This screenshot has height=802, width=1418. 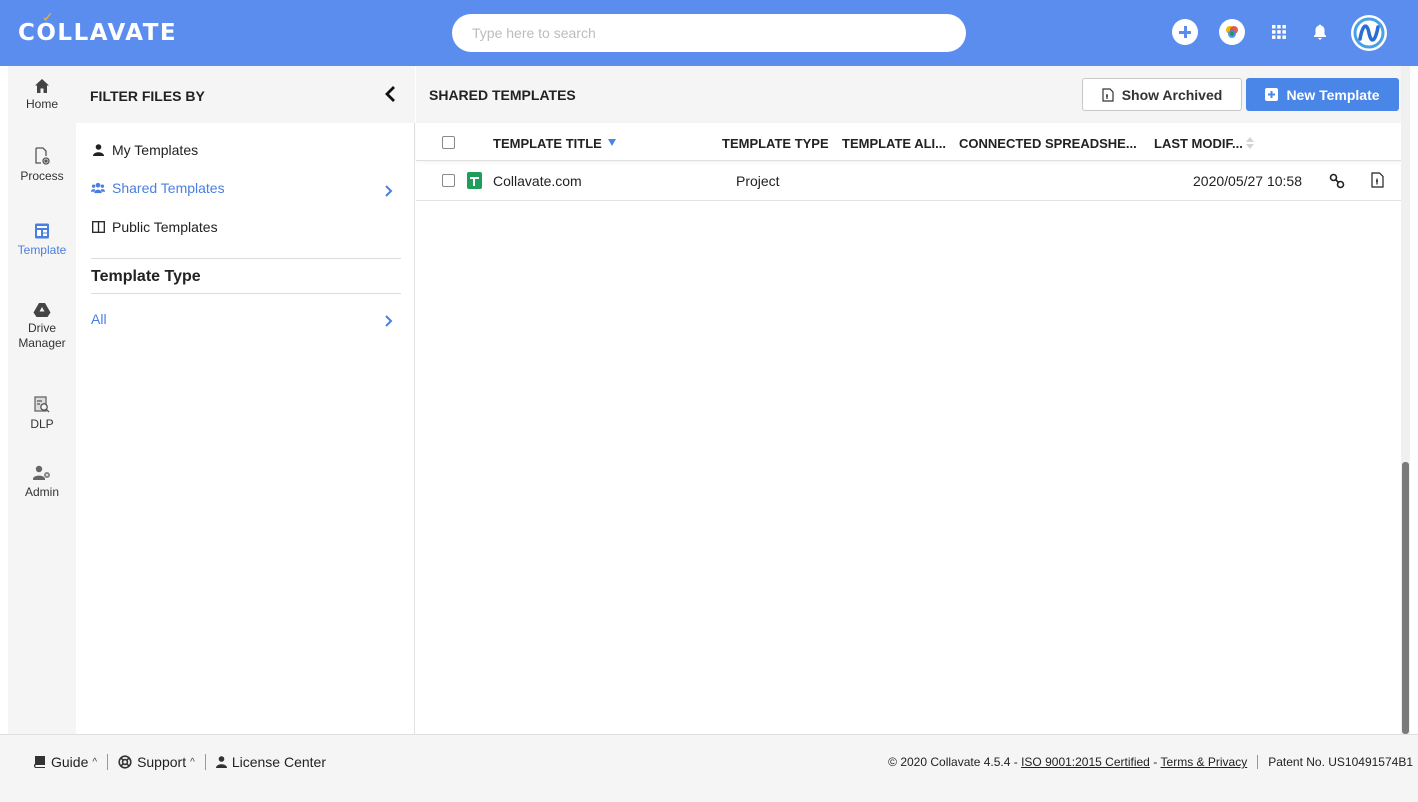 What do you see at coordinates (42, 424) in the screenshot?
I see `nav-label: DLP` at bounding box center [42, 424].